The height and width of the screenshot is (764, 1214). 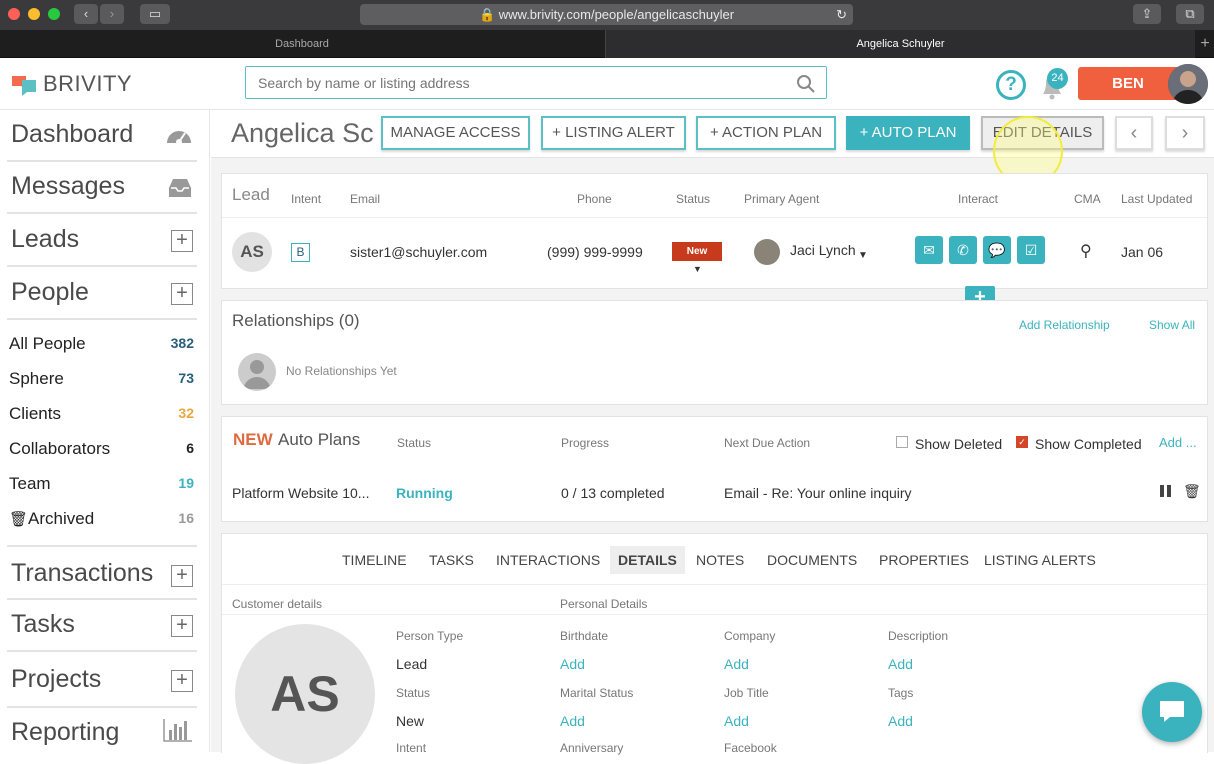 What do you see at coordinates (413, 693) in the screenshot?
I see `status-label: Status` at bounding box center [413, 693].